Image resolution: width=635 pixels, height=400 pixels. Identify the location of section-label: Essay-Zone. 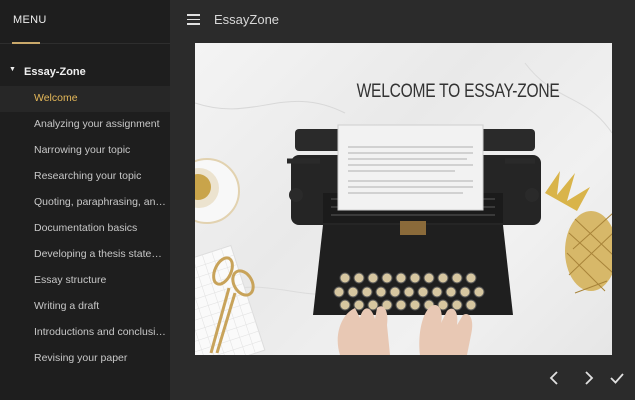
(55, 72).